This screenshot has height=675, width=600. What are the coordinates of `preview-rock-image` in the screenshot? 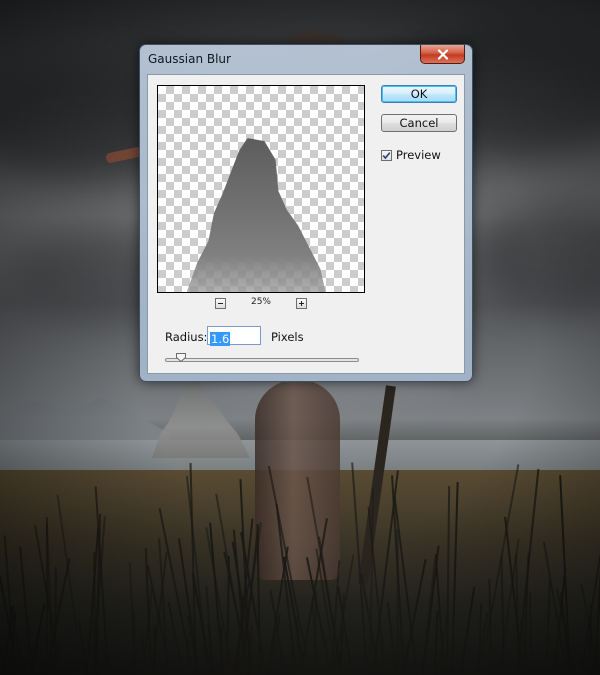 It's located at (256, 215).